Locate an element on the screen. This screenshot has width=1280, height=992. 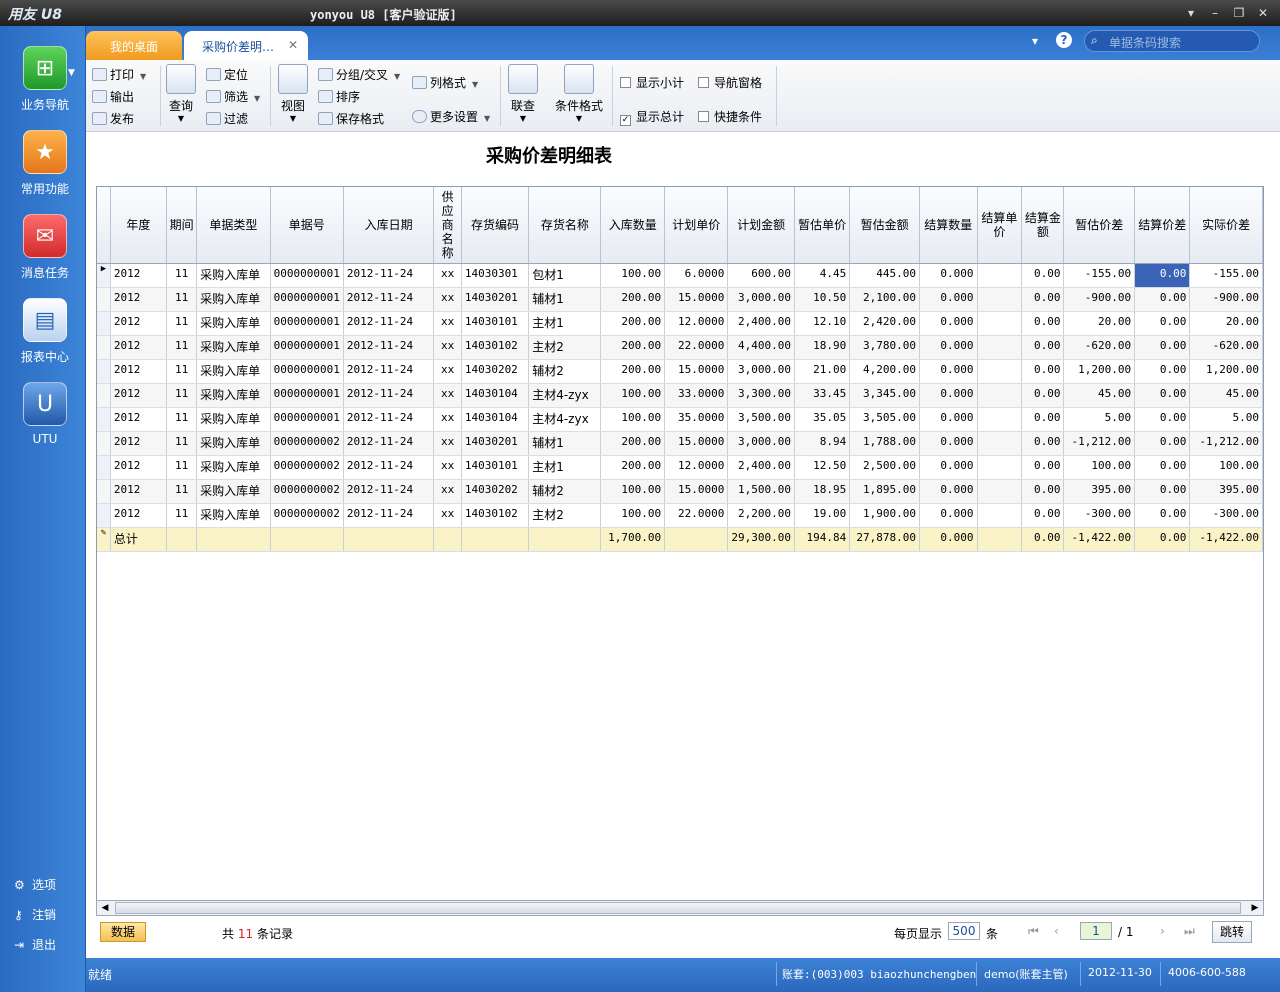
view-button: 视图 ▼ is located at coordinates (293, 93).